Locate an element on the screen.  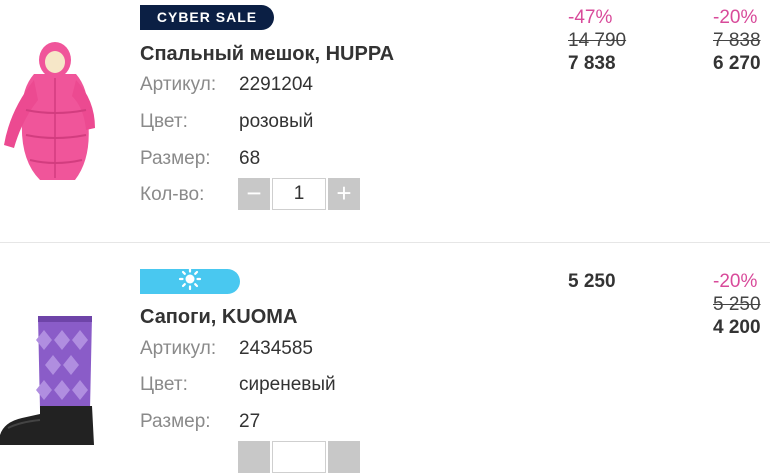
product-title: Спальный мешок, HUPPA is located at coordinates (267, 54).